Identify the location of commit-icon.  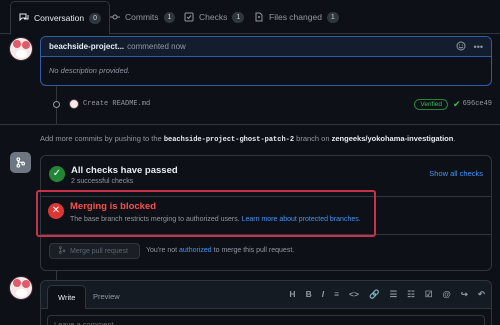
(56, 104).